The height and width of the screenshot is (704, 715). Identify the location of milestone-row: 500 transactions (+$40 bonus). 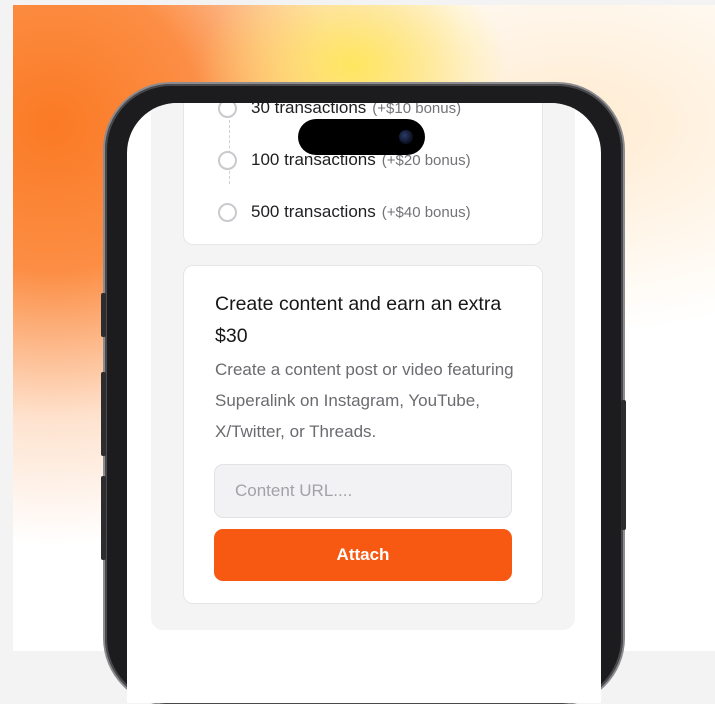
(344, 212).